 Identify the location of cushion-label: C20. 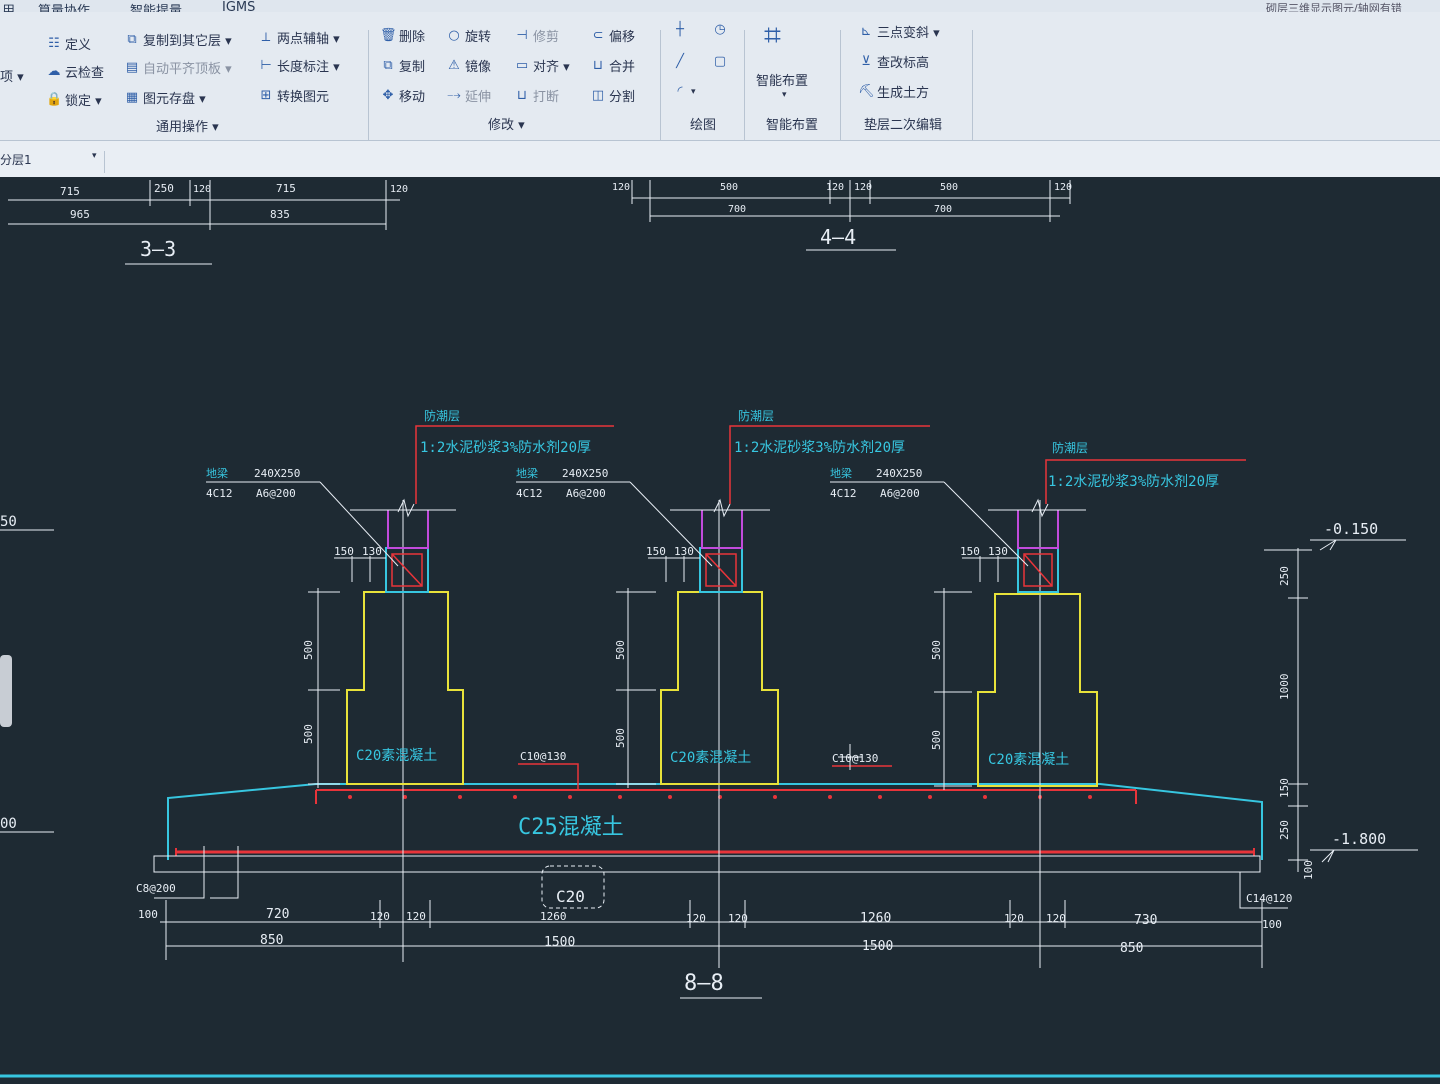
(570, 896).